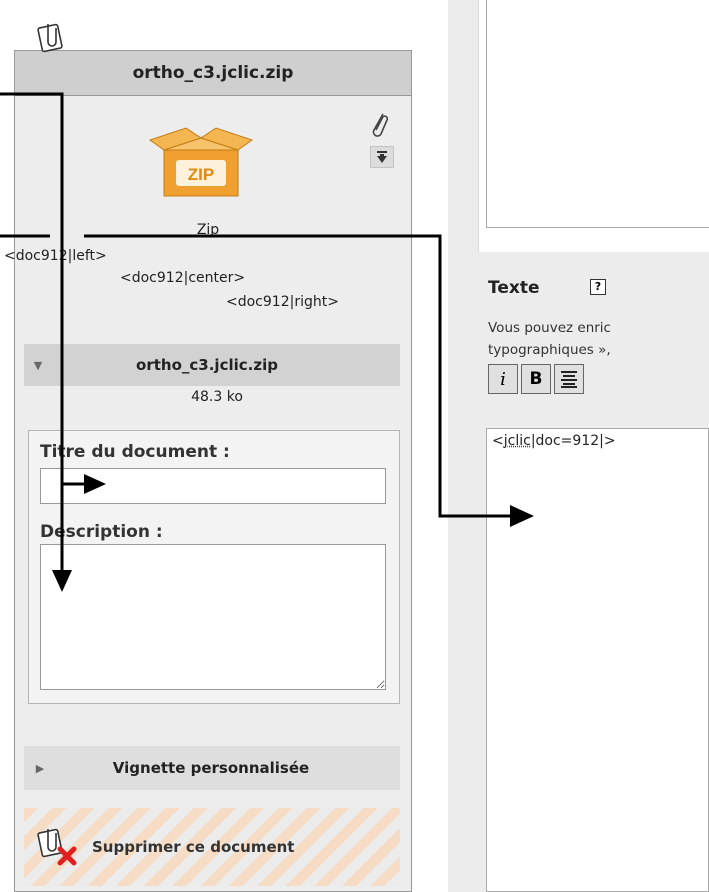  What do you see at coordinates (183, 278) in the screenshot?
I see `embed-tag-center: <doc912|center>` at bounding box center [183, 278].